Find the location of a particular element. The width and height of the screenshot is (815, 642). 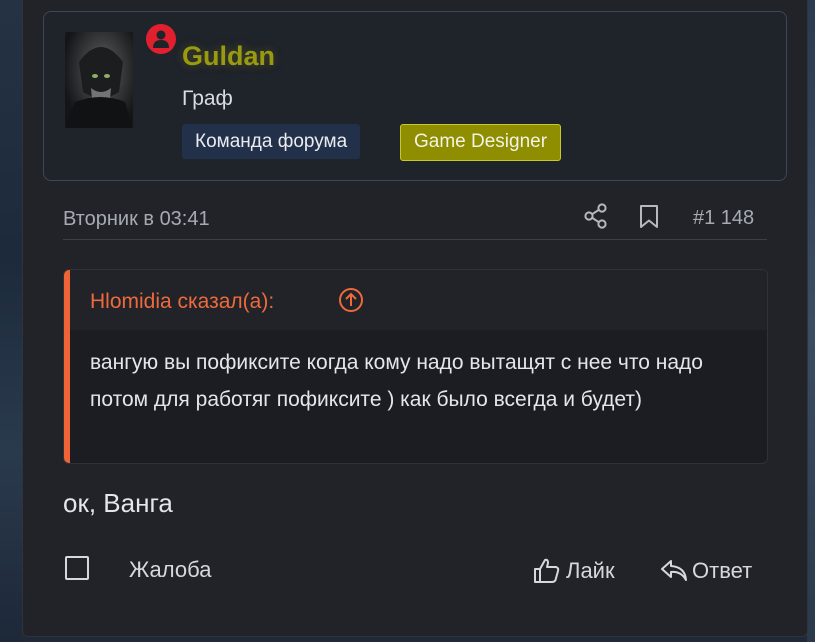

username: Guldan is located at coordinates (228, 56).